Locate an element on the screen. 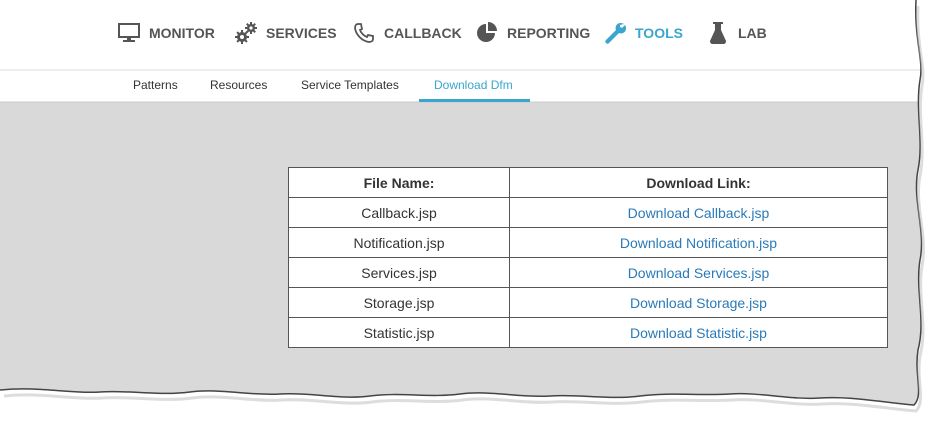 The width and height of the screenshot is (932, 422). tab-service-templates: Service Templates is located at coordinates (350, 85).